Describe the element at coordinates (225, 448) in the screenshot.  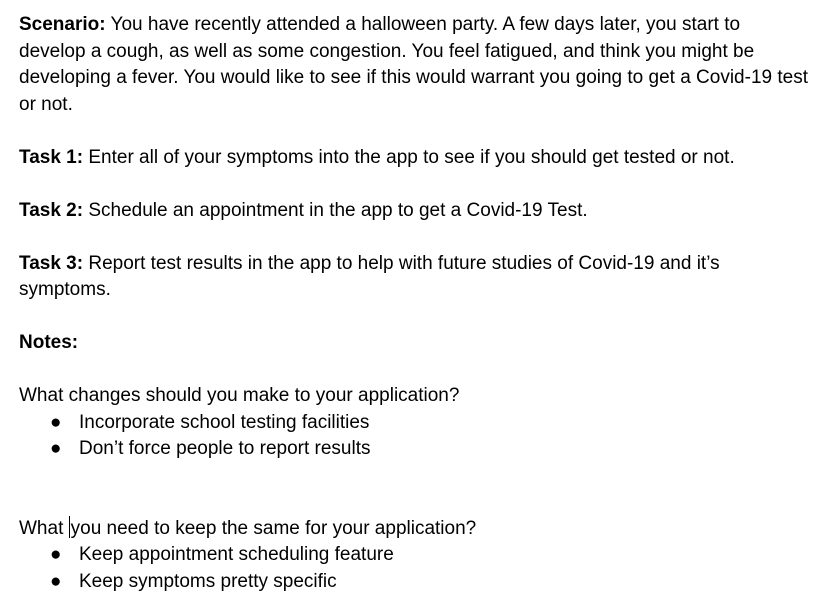
I see `list-item-text: Don’t force people to report results` at that location.